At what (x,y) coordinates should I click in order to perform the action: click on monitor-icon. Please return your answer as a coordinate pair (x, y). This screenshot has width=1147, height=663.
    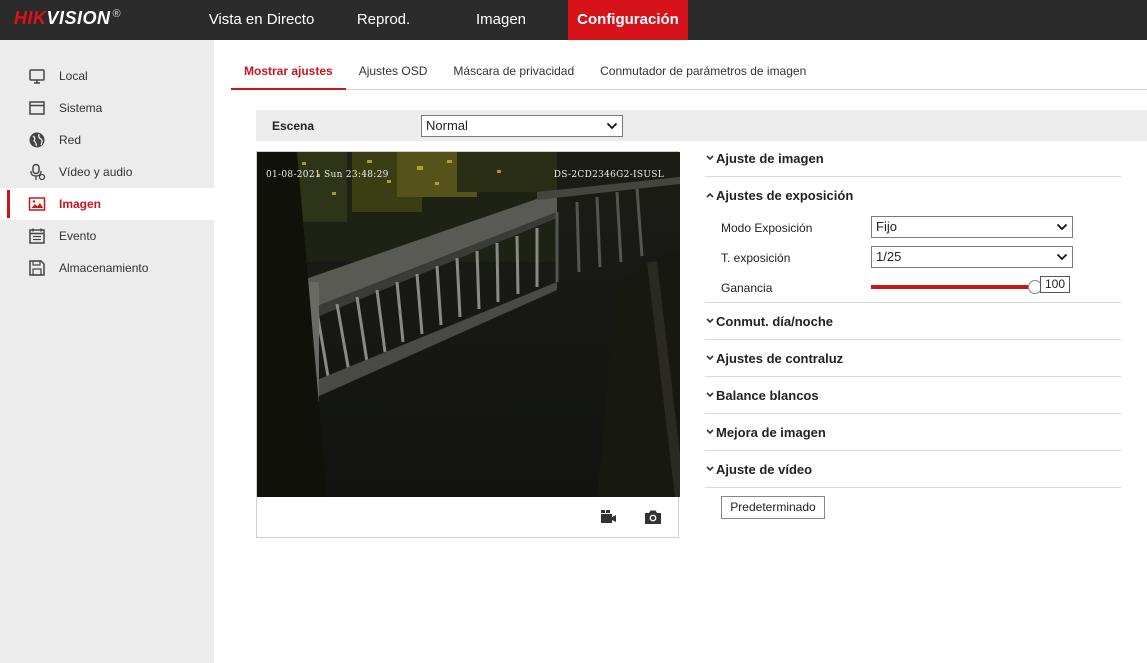
    Looking at the image, I should click on (37, 76).